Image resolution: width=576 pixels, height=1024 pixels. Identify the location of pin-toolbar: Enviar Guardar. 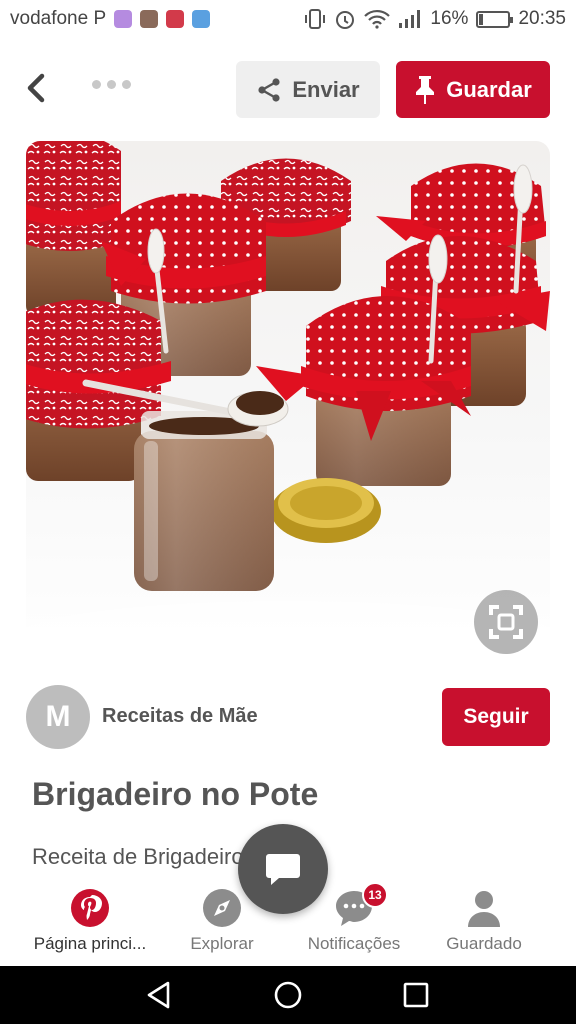
(288, 89).